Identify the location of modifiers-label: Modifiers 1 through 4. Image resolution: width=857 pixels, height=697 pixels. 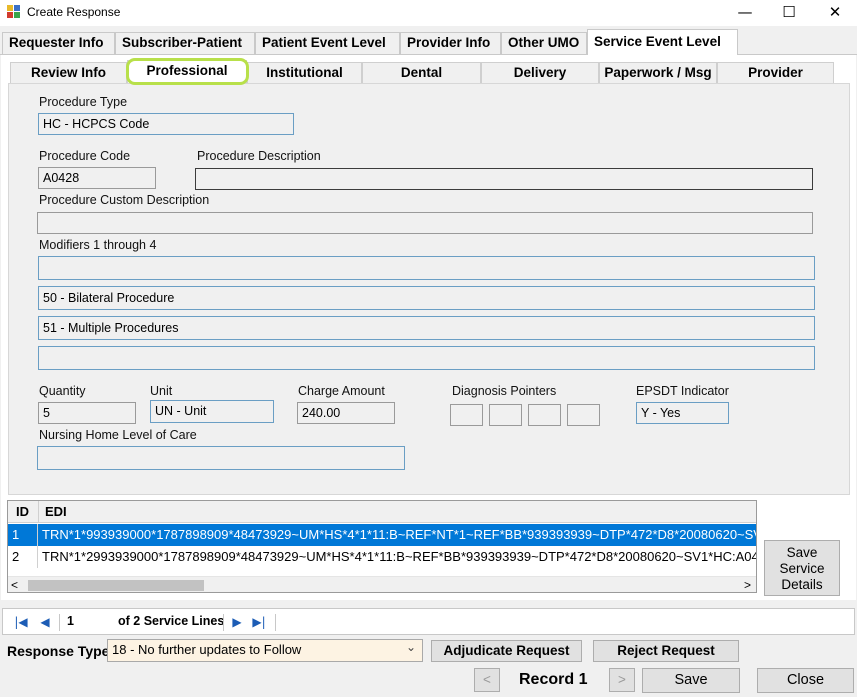
(98, 245).